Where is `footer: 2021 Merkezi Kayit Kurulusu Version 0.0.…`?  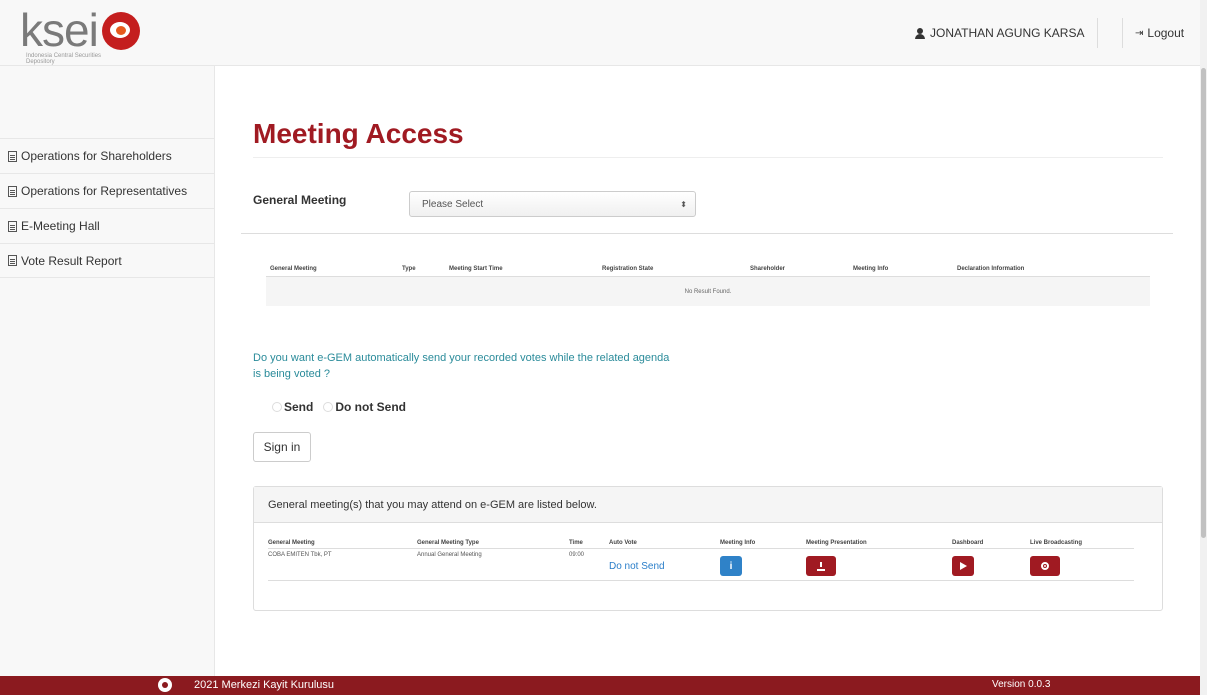
footer: 2021 Merkezi Kayit Kurulusu Version 0.0.… is located at coordinates (600, 685).